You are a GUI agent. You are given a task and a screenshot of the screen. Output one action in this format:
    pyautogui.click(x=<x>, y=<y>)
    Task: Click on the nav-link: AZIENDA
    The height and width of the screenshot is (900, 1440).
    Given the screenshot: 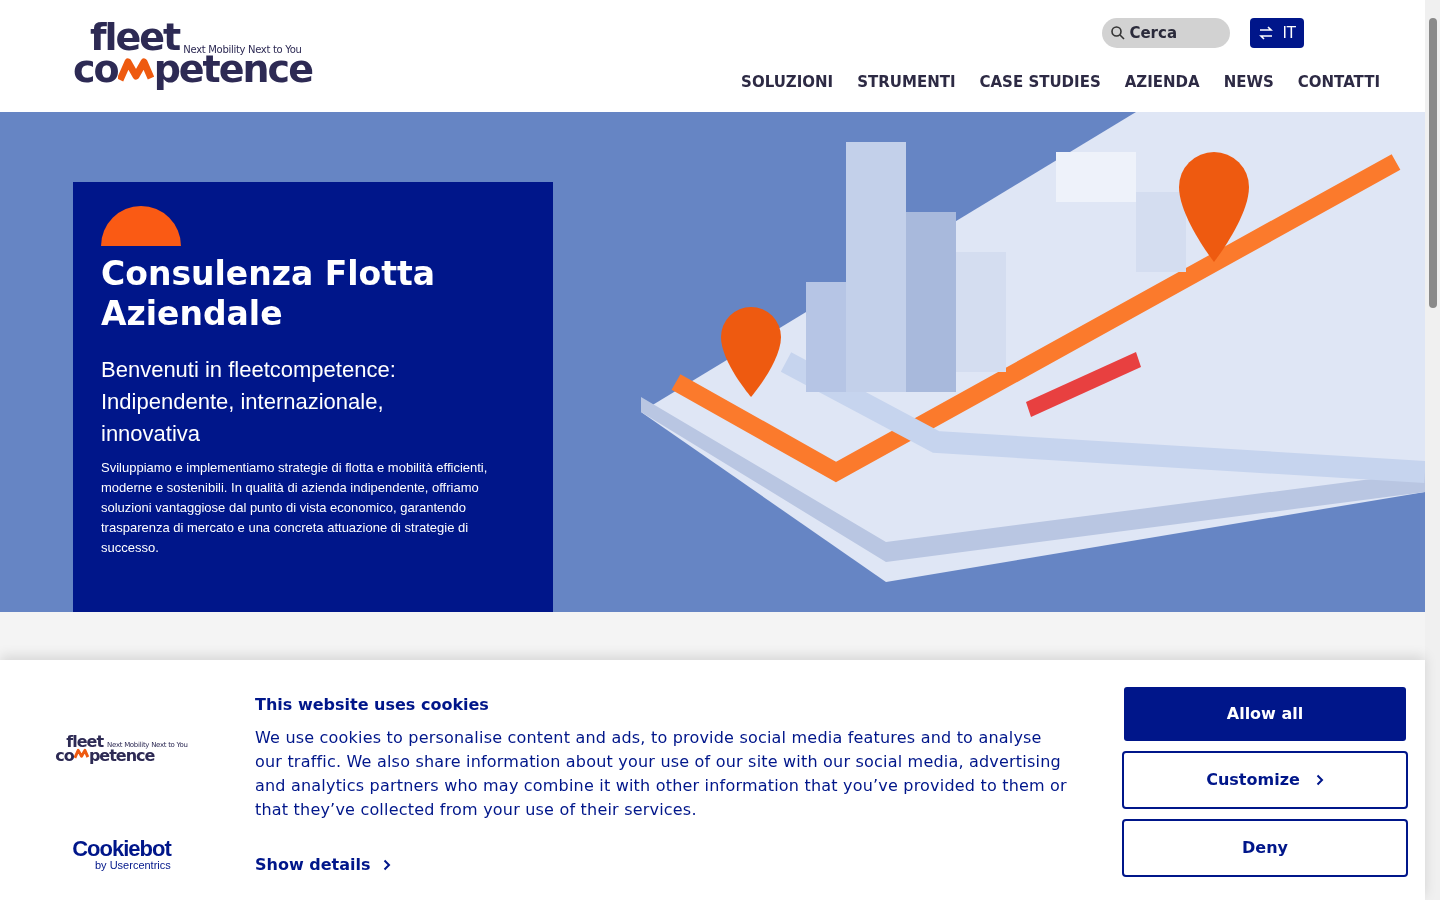 What is the action you would take?
    pyautogui.click(x=1162, y=82)
    